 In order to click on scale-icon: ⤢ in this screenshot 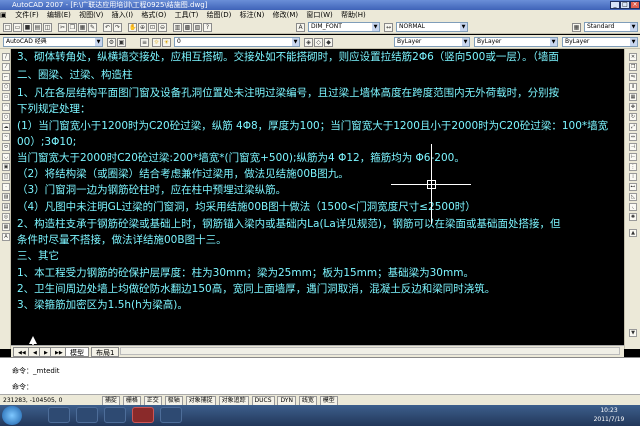, I will do `click(633, 127)`.